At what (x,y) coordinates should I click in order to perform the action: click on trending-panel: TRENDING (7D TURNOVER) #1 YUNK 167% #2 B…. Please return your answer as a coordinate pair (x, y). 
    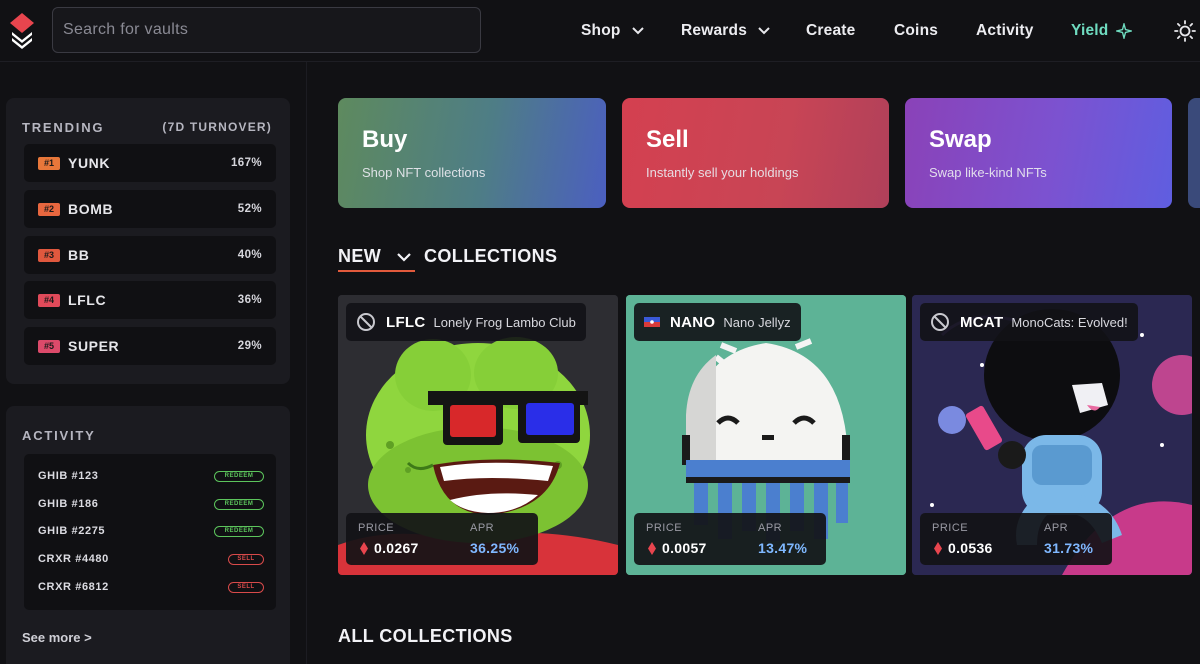
    Looking at the image, I should click on (148, 241).